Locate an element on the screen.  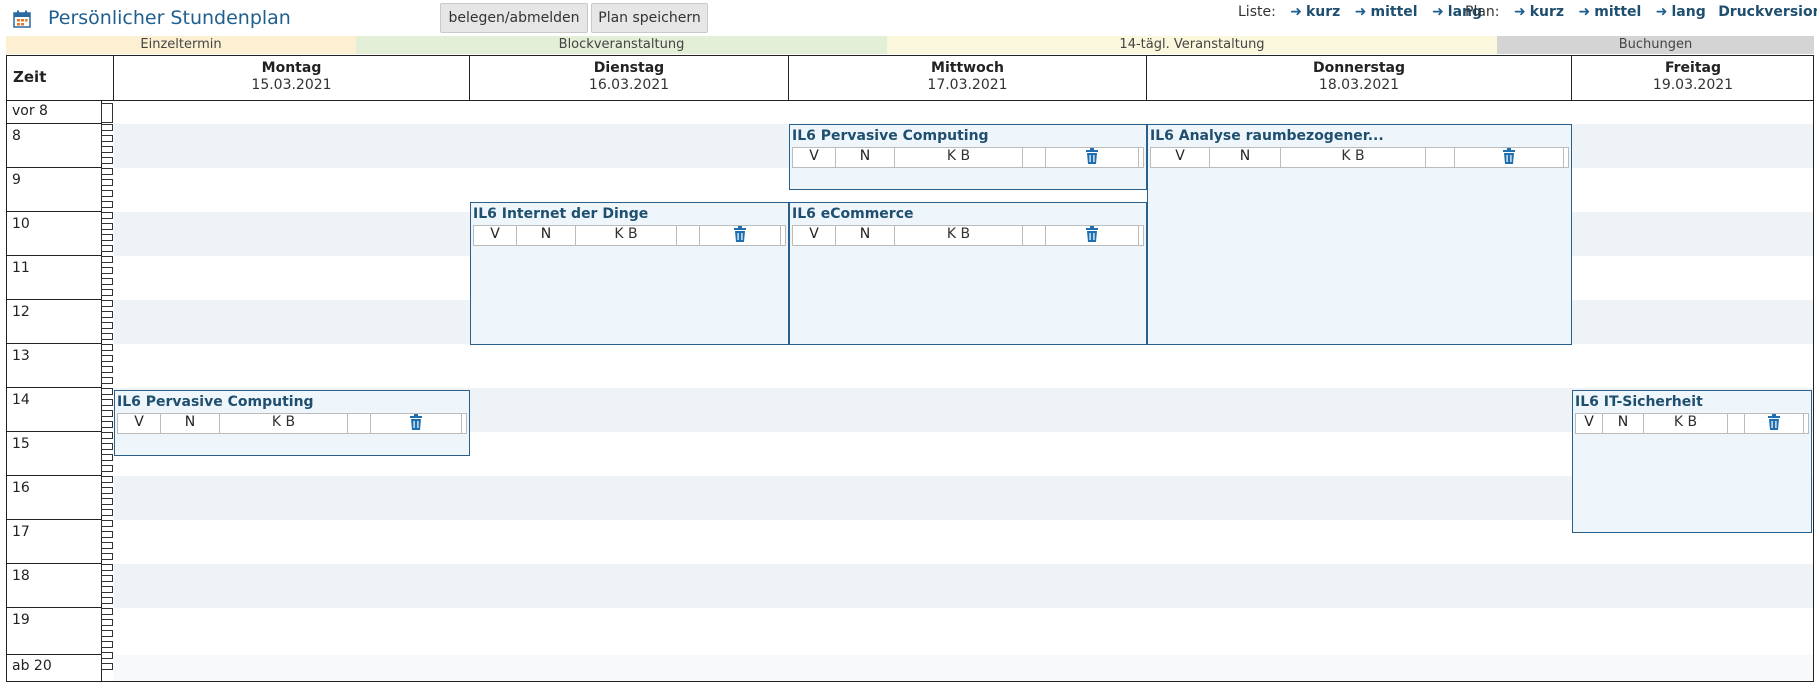
hour-label: 9 is located at coordinates (54, 190).